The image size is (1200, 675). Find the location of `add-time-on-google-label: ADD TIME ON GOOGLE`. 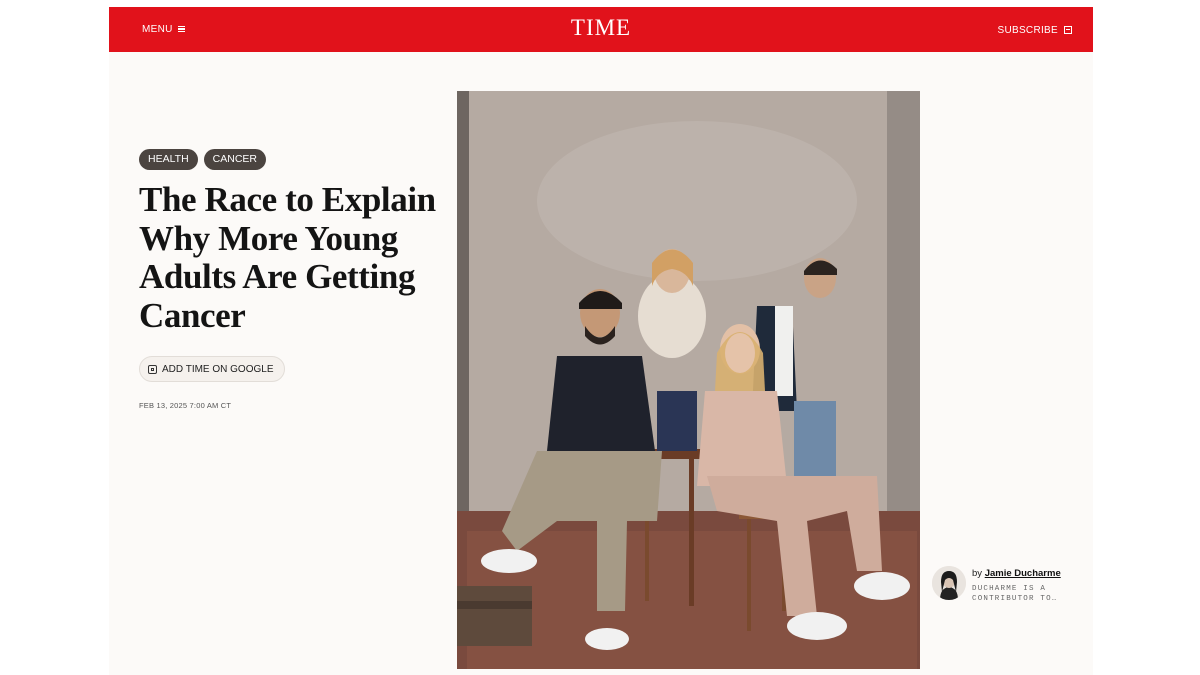

add-time-on-google-label: ADD TIME ON GOOGLE is located at coordinates (218, 369).